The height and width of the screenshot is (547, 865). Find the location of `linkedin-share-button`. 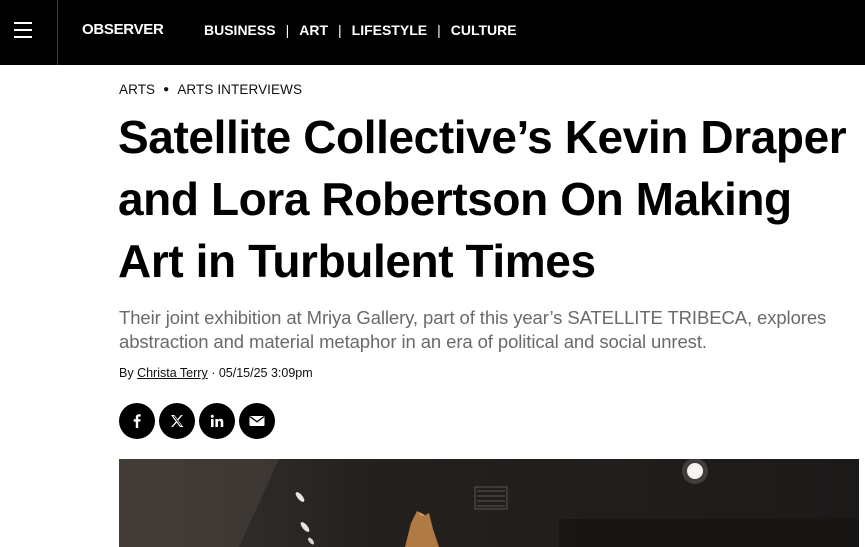

linkedin-share-button is located at coordinates (217, 421).